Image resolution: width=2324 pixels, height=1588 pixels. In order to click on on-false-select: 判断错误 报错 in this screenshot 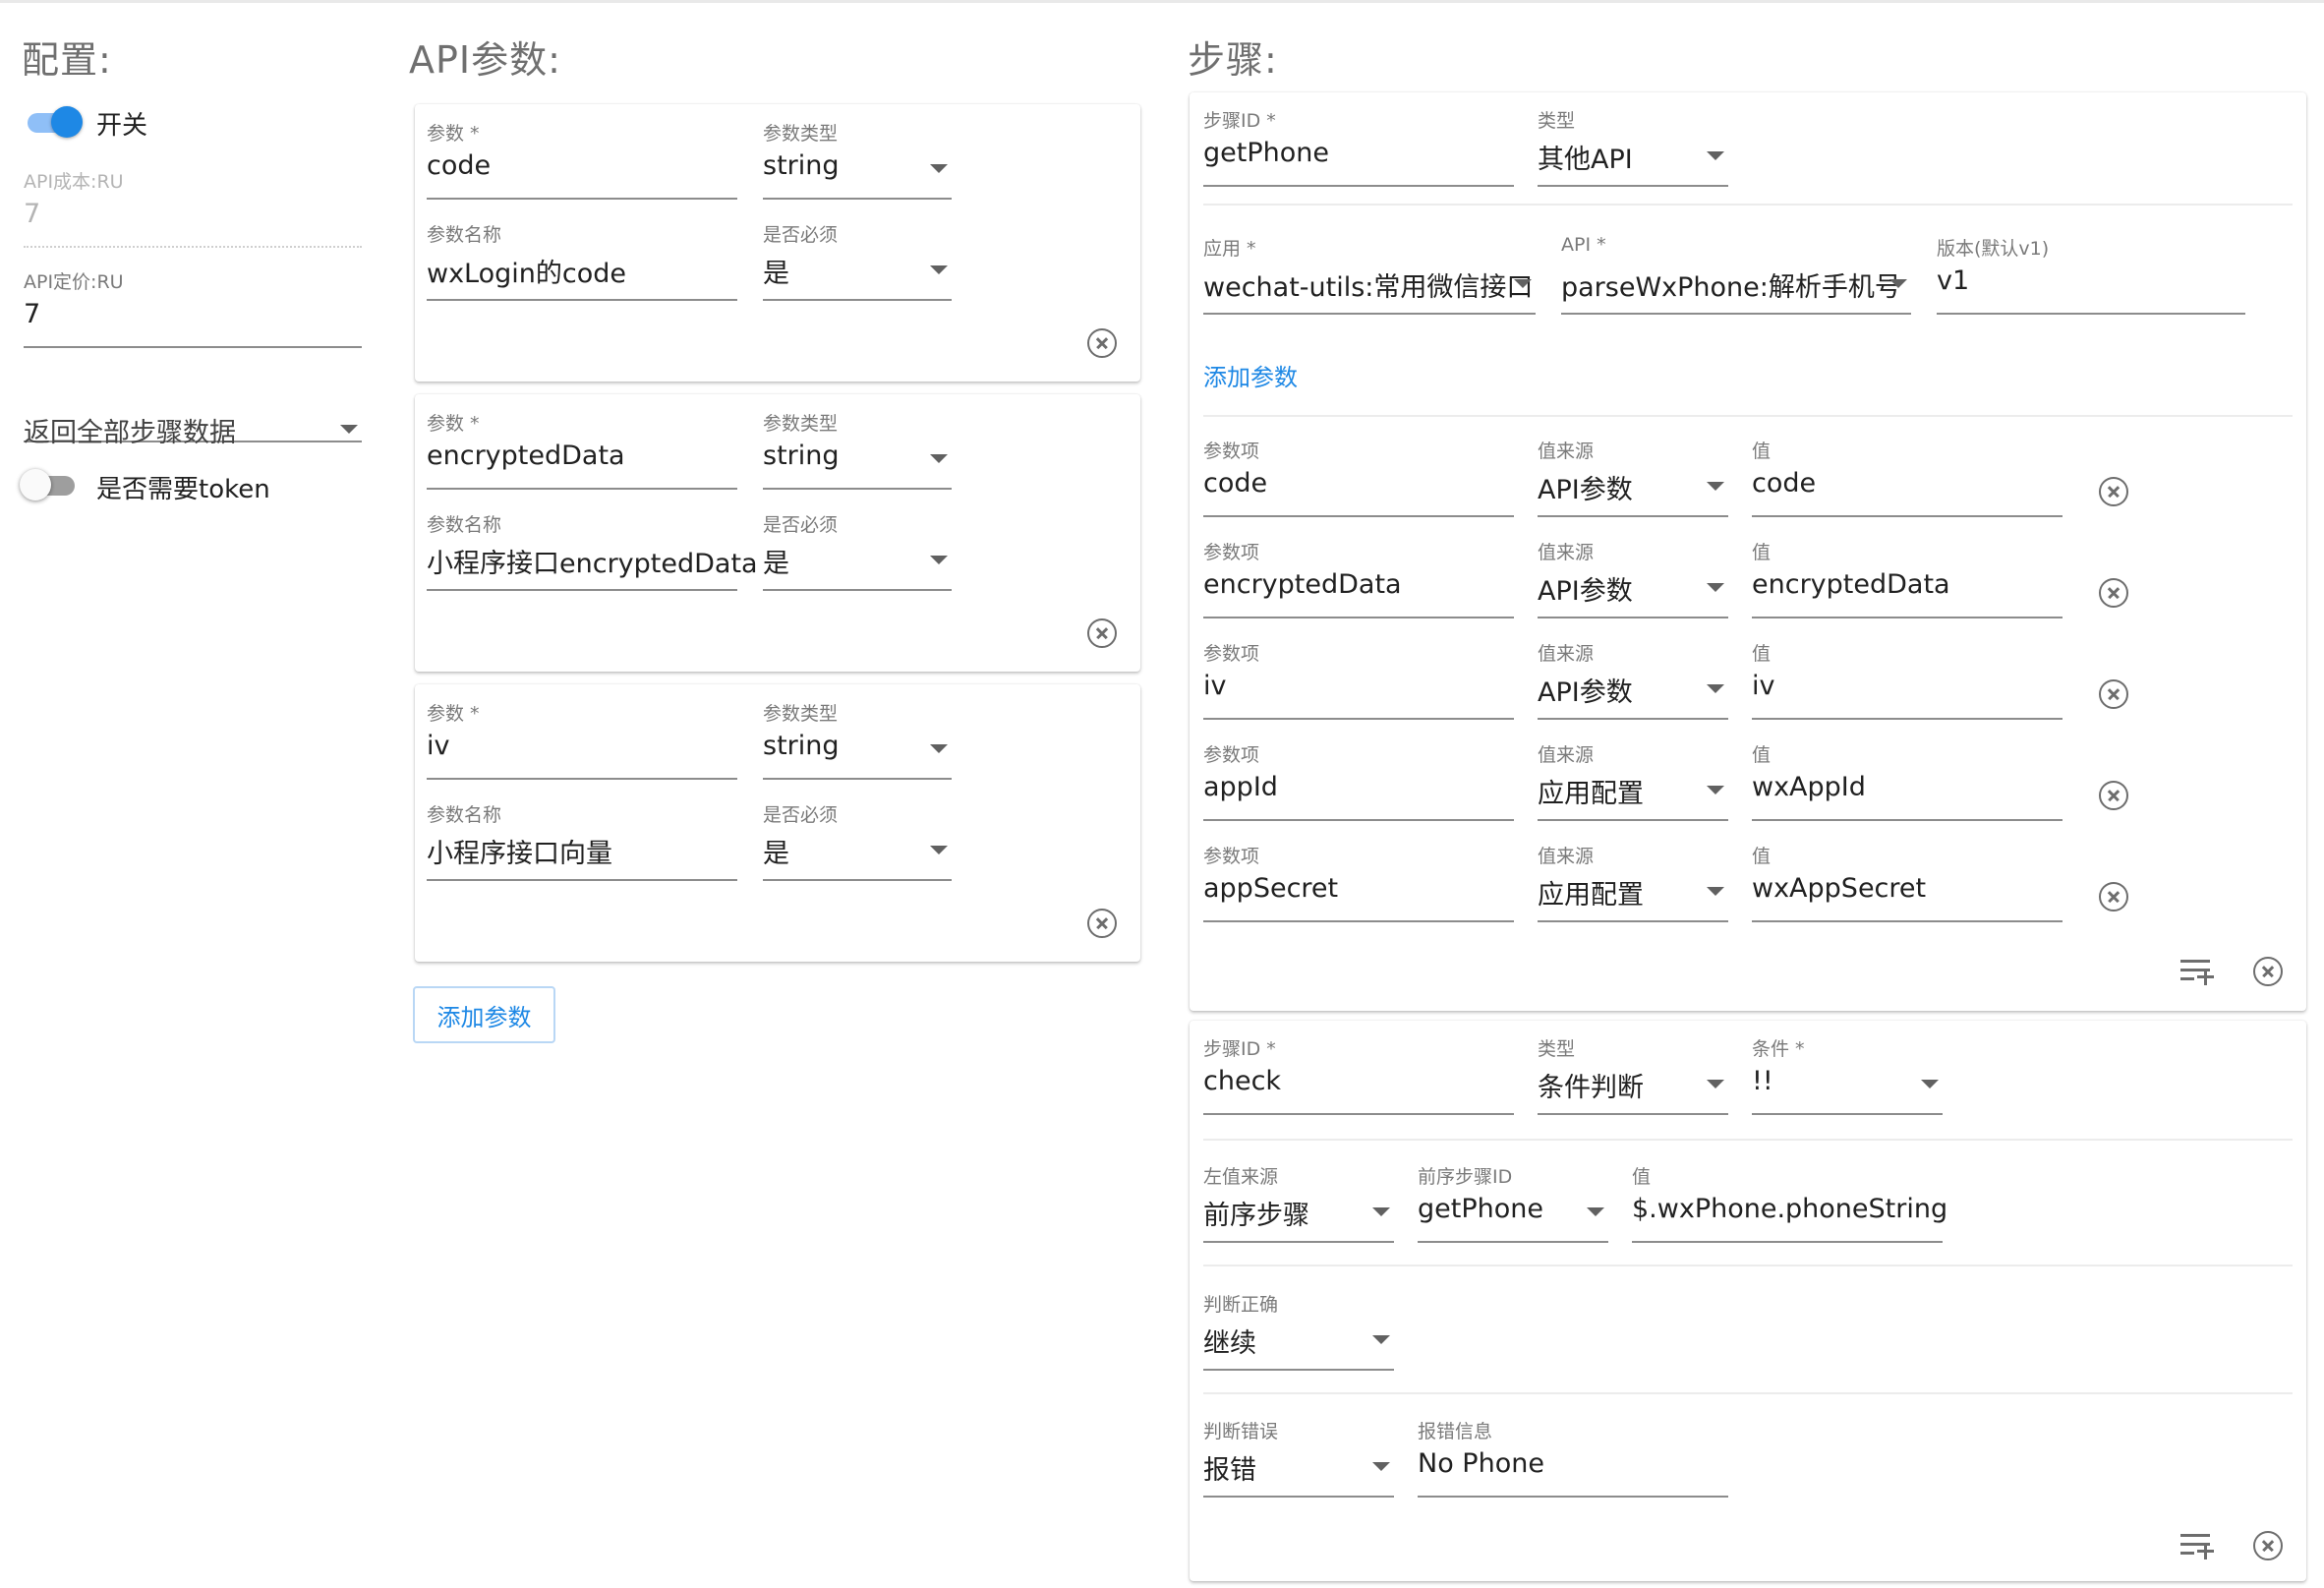, I will do `click(1298, 1452)`.